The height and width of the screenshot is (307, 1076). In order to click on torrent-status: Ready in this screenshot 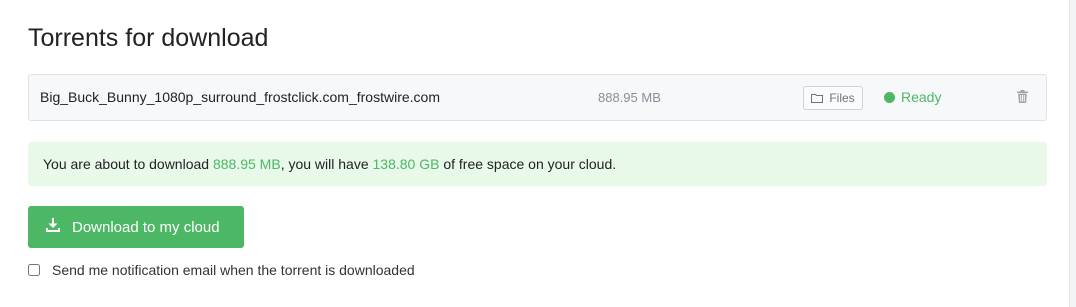, I will do `click(912, 97)`.